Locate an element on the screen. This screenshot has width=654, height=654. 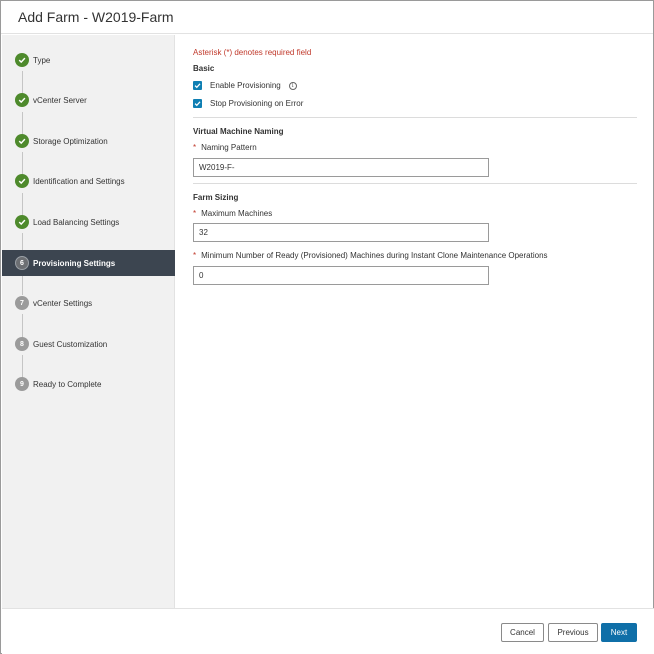
section-title-farm-sizing: Farm Sizing is located at coordinates (216, 197).